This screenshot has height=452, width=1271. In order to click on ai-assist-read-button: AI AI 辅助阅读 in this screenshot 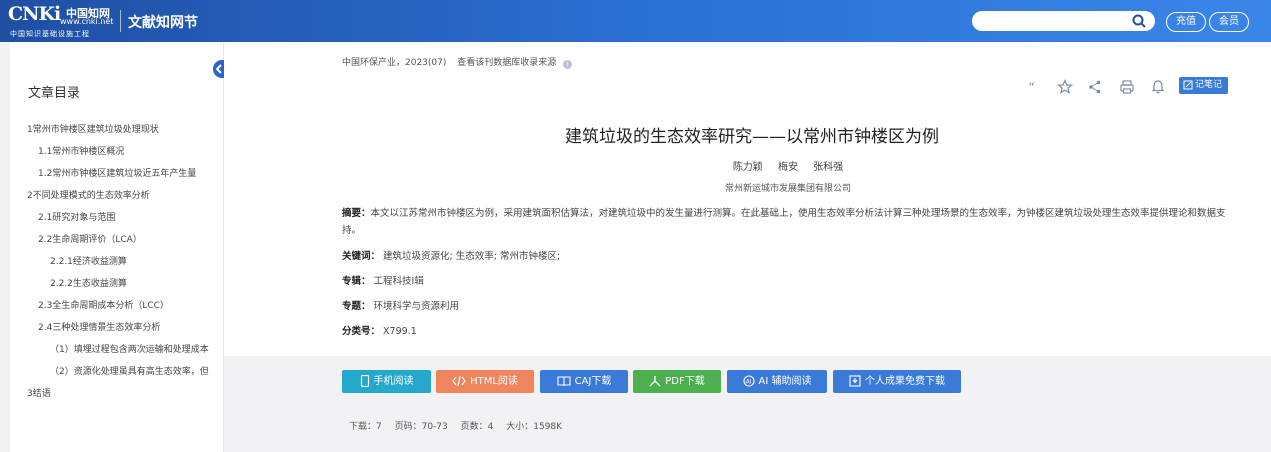, I will do `click(777, 381)`.